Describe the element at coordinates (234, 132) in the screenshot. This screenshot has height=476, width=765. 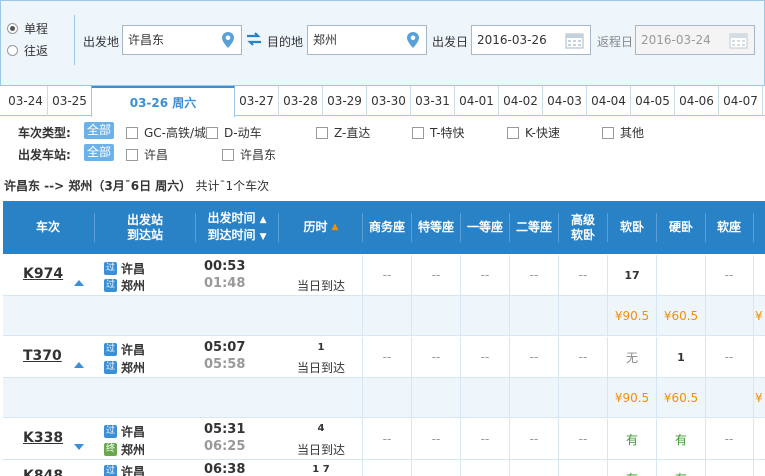
I see `filter-d: D-动车` at that location.